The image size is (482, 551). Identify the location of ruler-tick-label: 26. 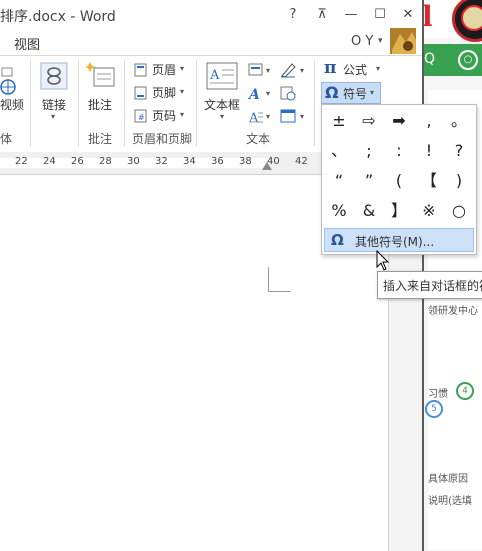
(77, 161).